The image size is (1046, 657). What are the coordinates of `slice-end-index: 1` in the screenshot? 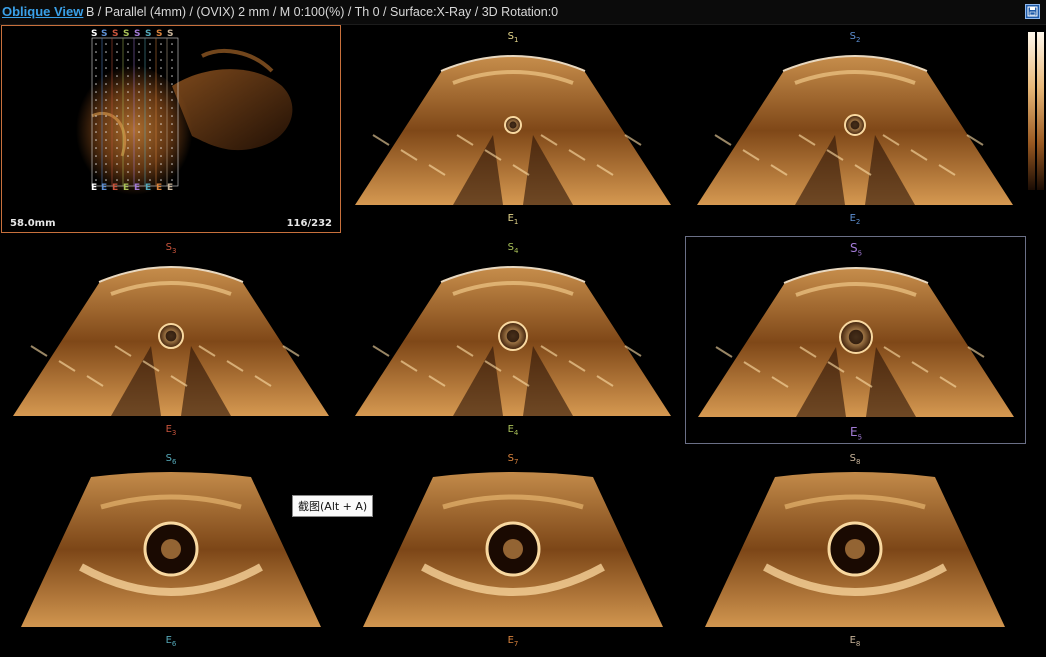 It's located at (516, 222).